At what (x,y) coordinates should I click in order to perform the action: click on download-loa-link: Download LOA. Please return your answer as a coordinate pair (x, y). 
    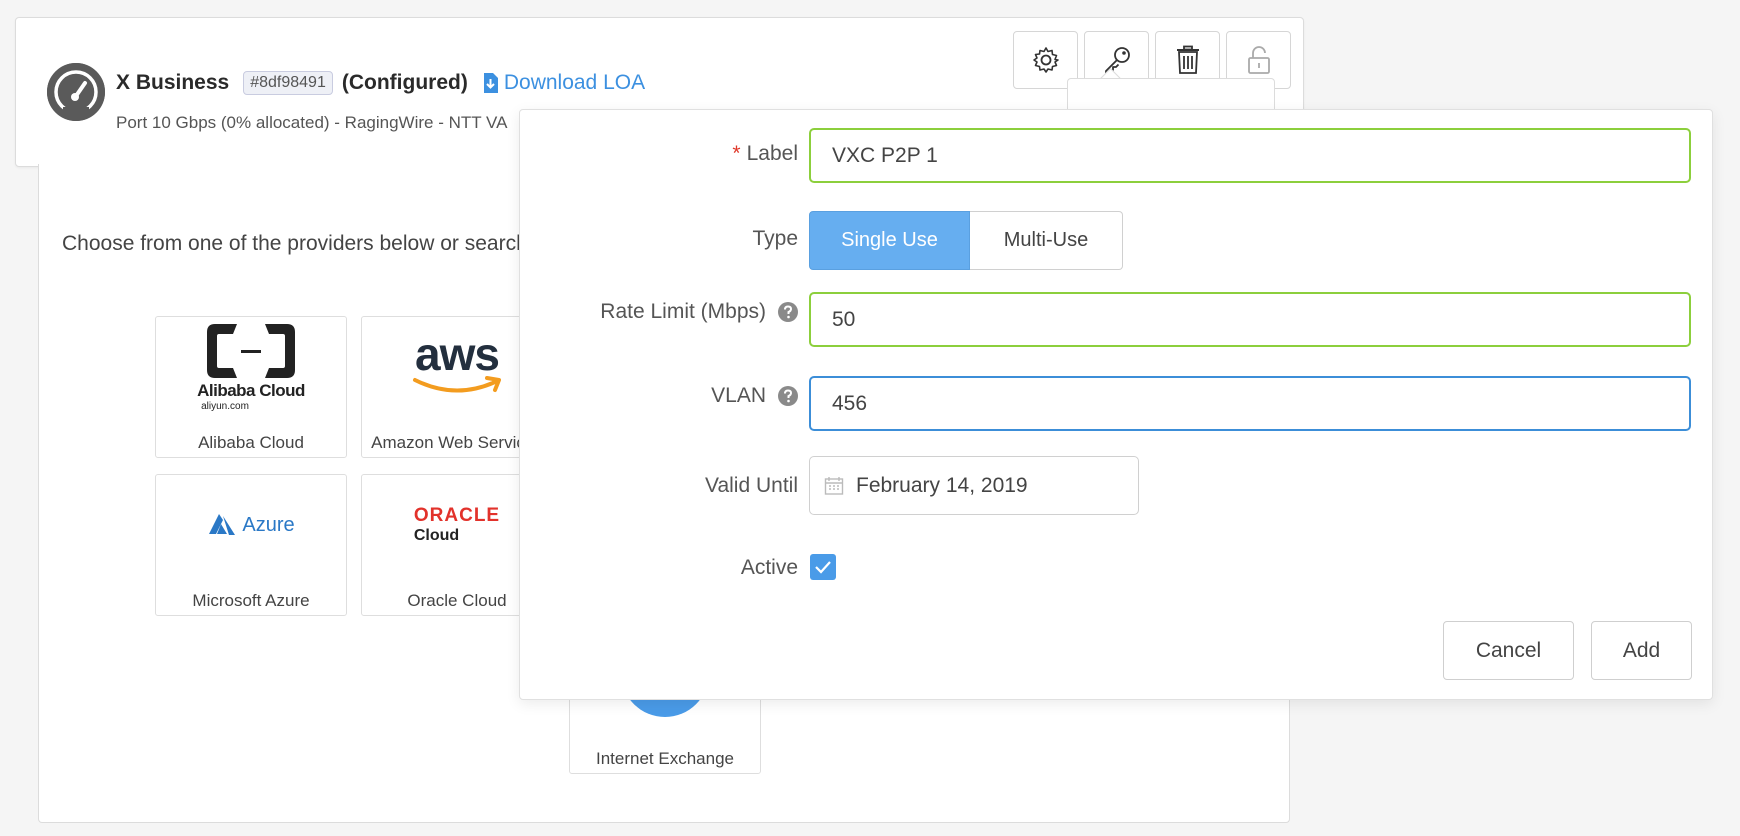
    Looking at the image, I should click on (564, 83).